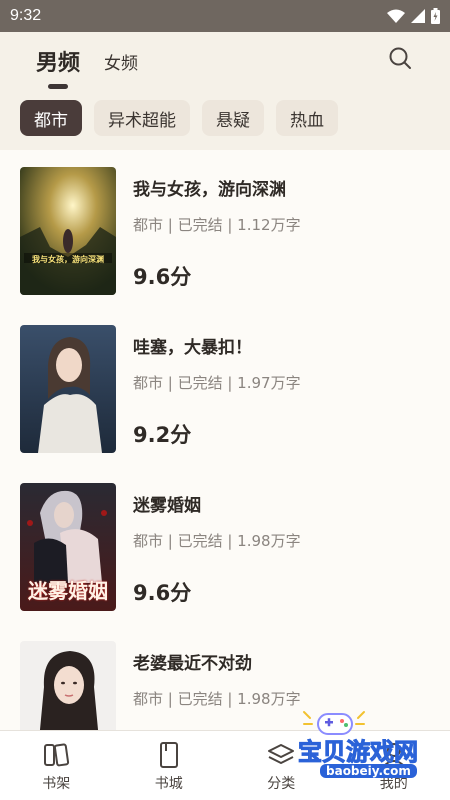 This screenshot has height=800, width=450. I want to click on book-cover: 我与女孩，游向深渊, so click(68, 231).